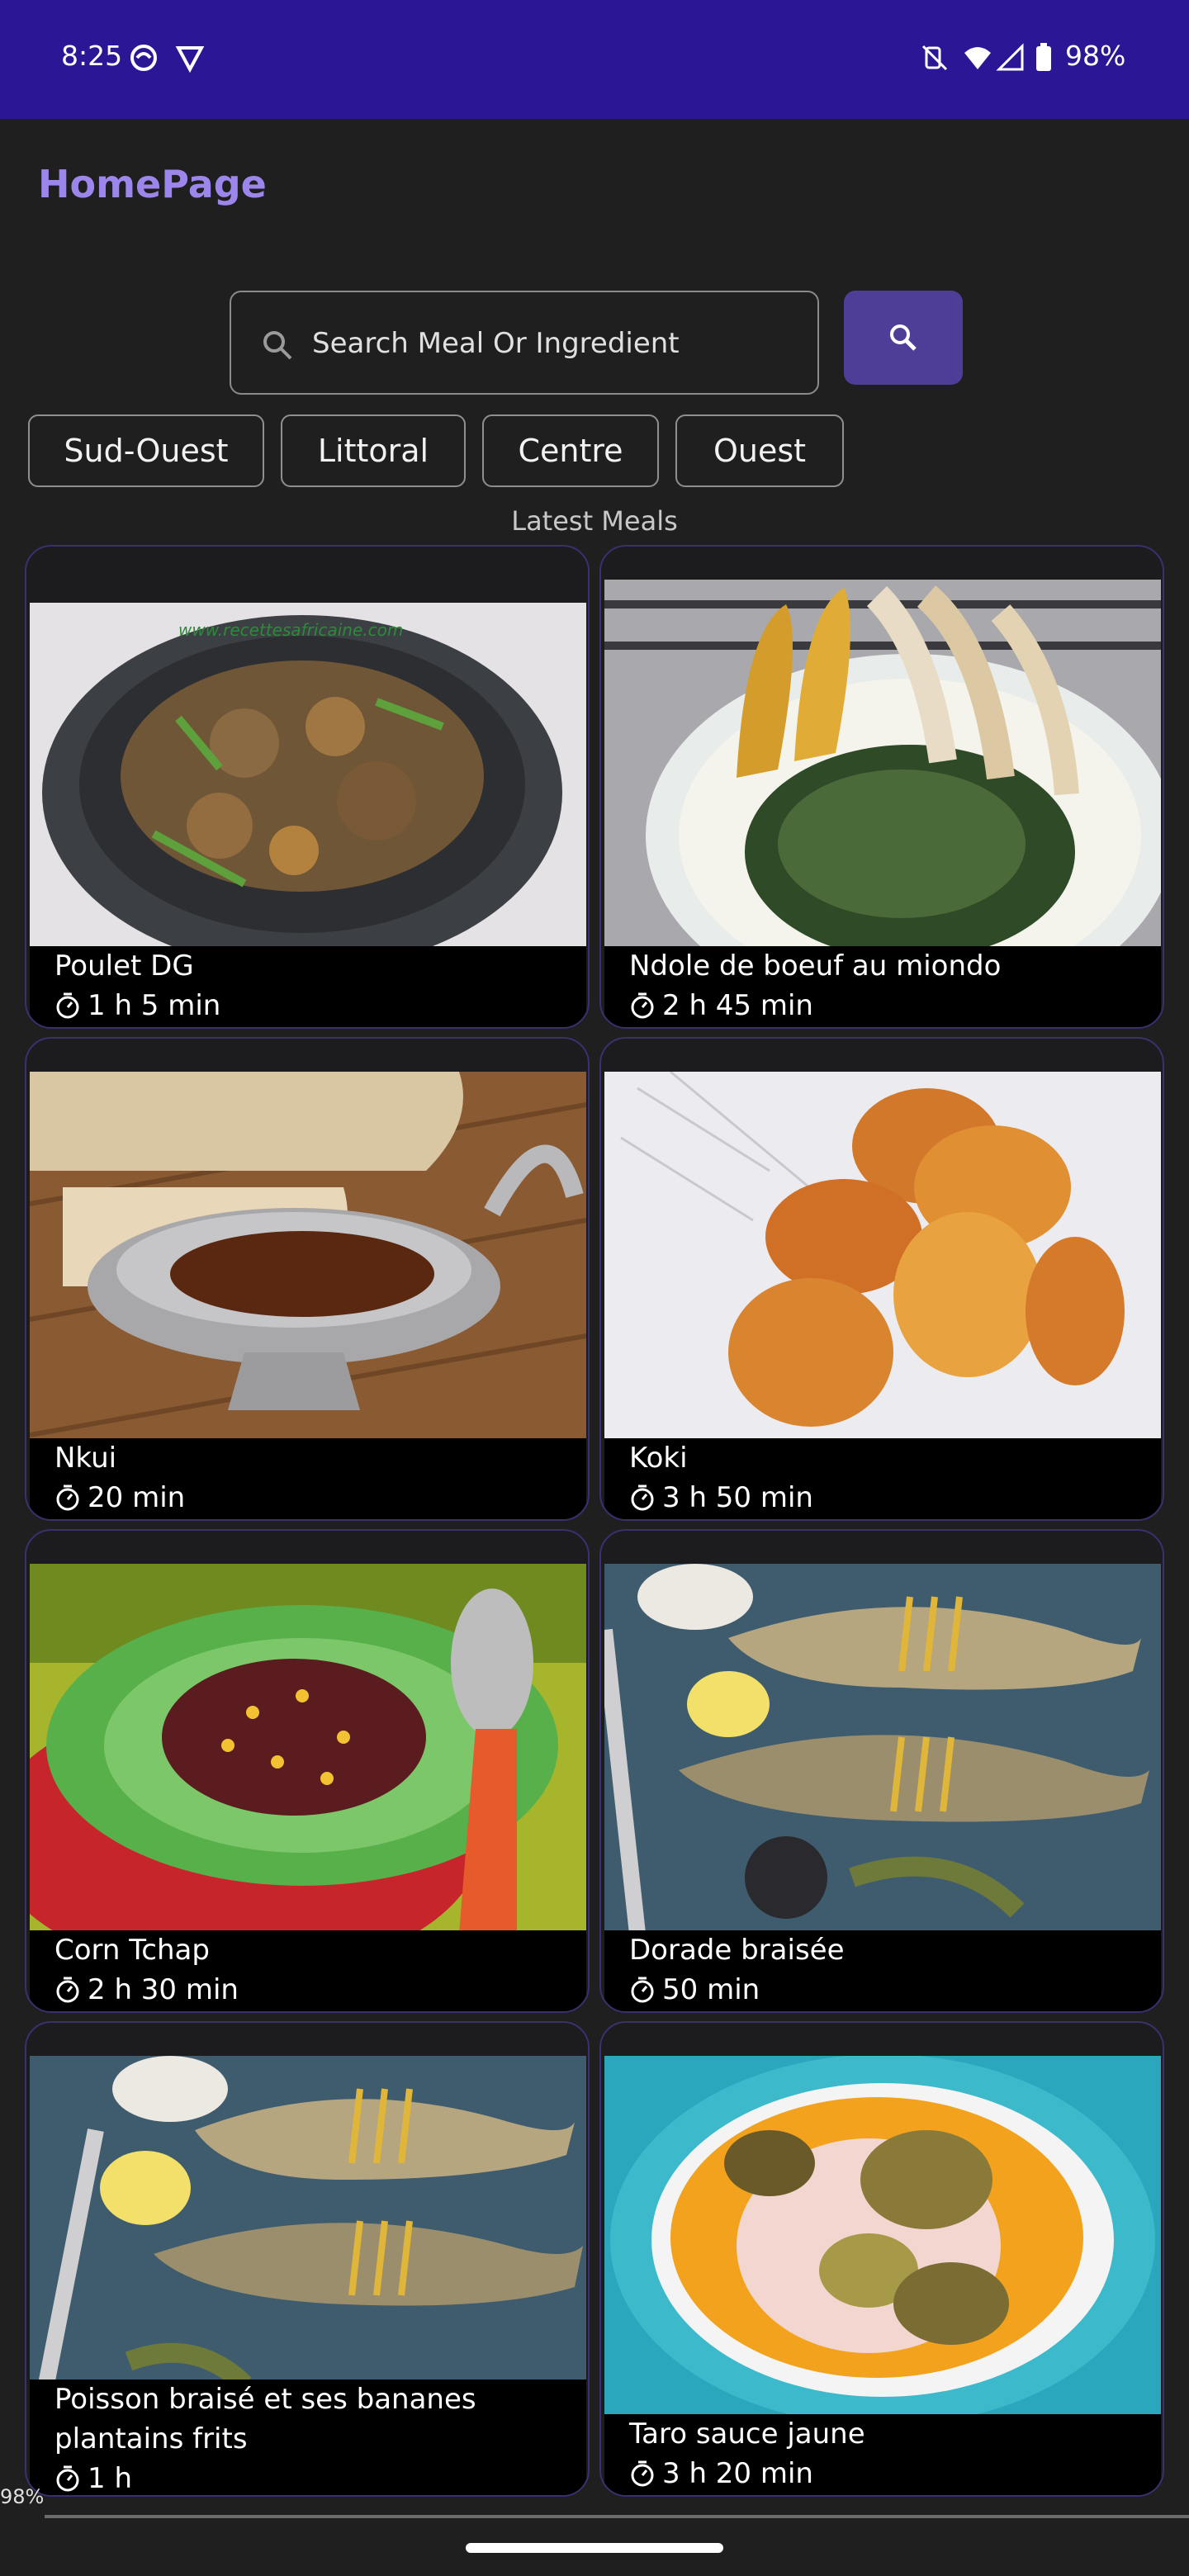 This screenshot has height=2576, width=1189. What do you see at coordinates (759, 450) in the screenshot?
I see `chip-ouest: Ouest` at bounding box center [759, 450].